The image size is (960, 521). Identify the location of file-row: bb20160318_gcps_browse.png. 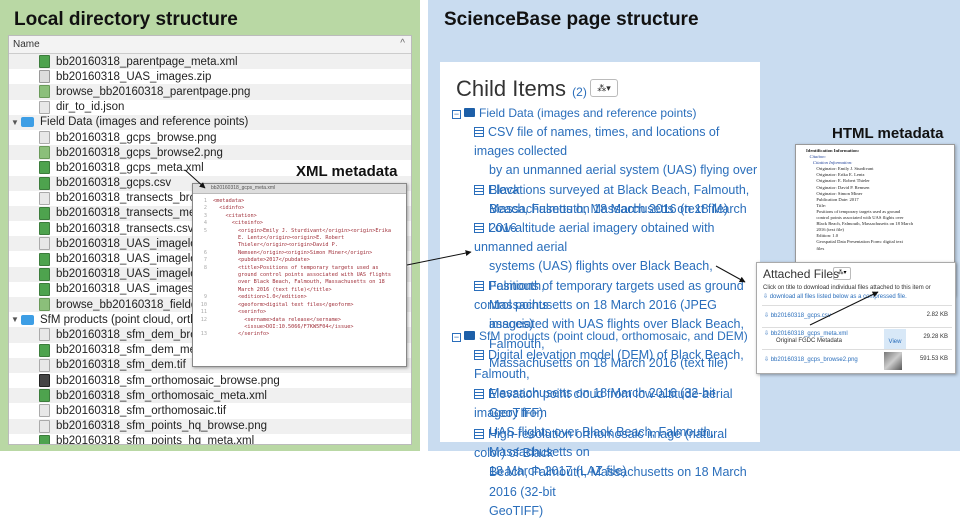
(210, 137).